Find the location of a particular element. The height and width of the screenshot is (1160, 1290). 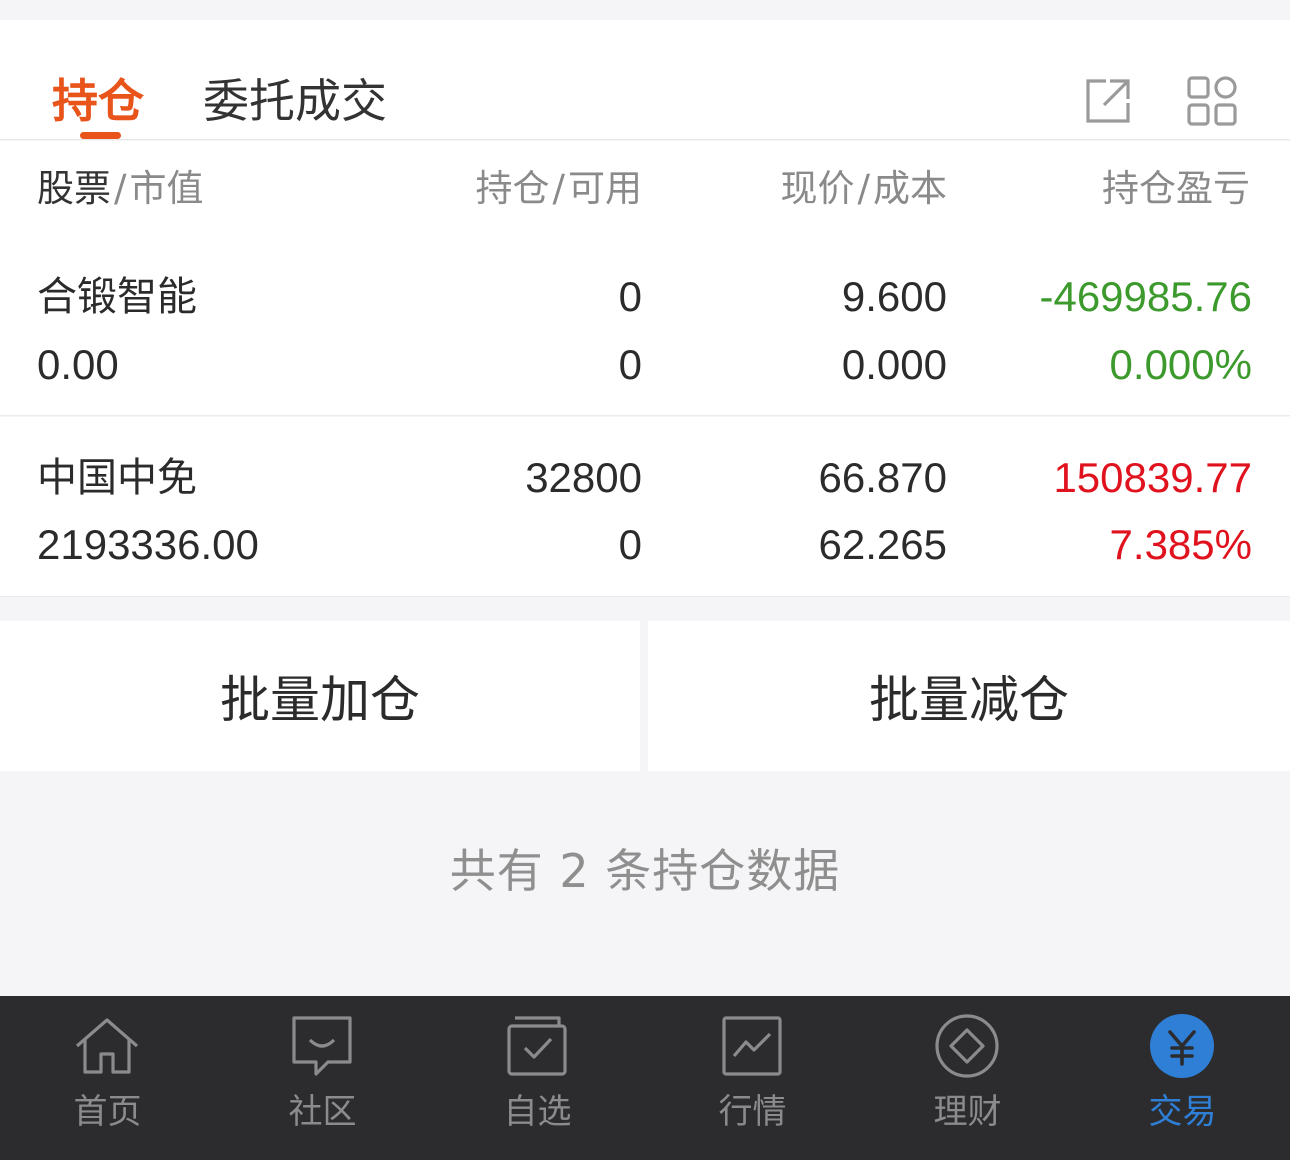

diamond-circle-icon is located at coordinates (967, 1046).